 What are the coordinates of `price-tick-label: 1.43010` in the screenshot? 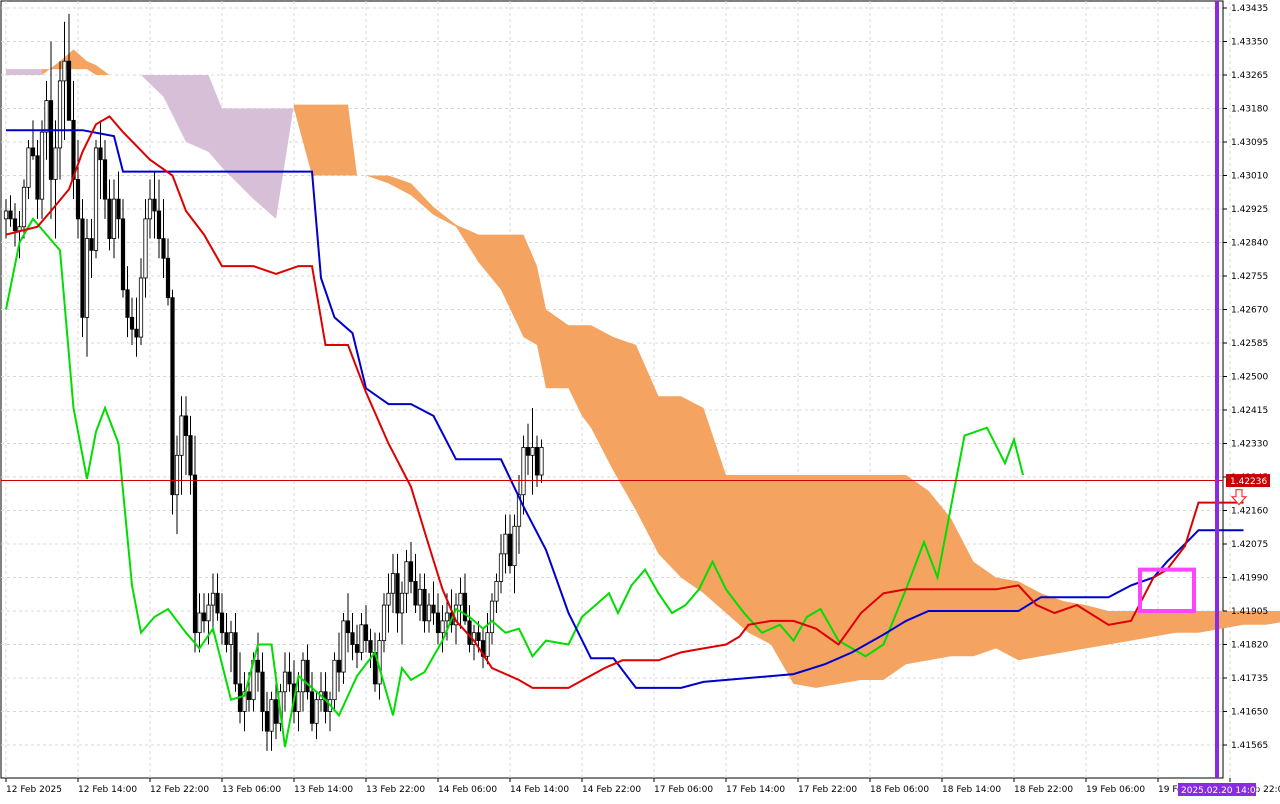 It's located at (1249, 177).